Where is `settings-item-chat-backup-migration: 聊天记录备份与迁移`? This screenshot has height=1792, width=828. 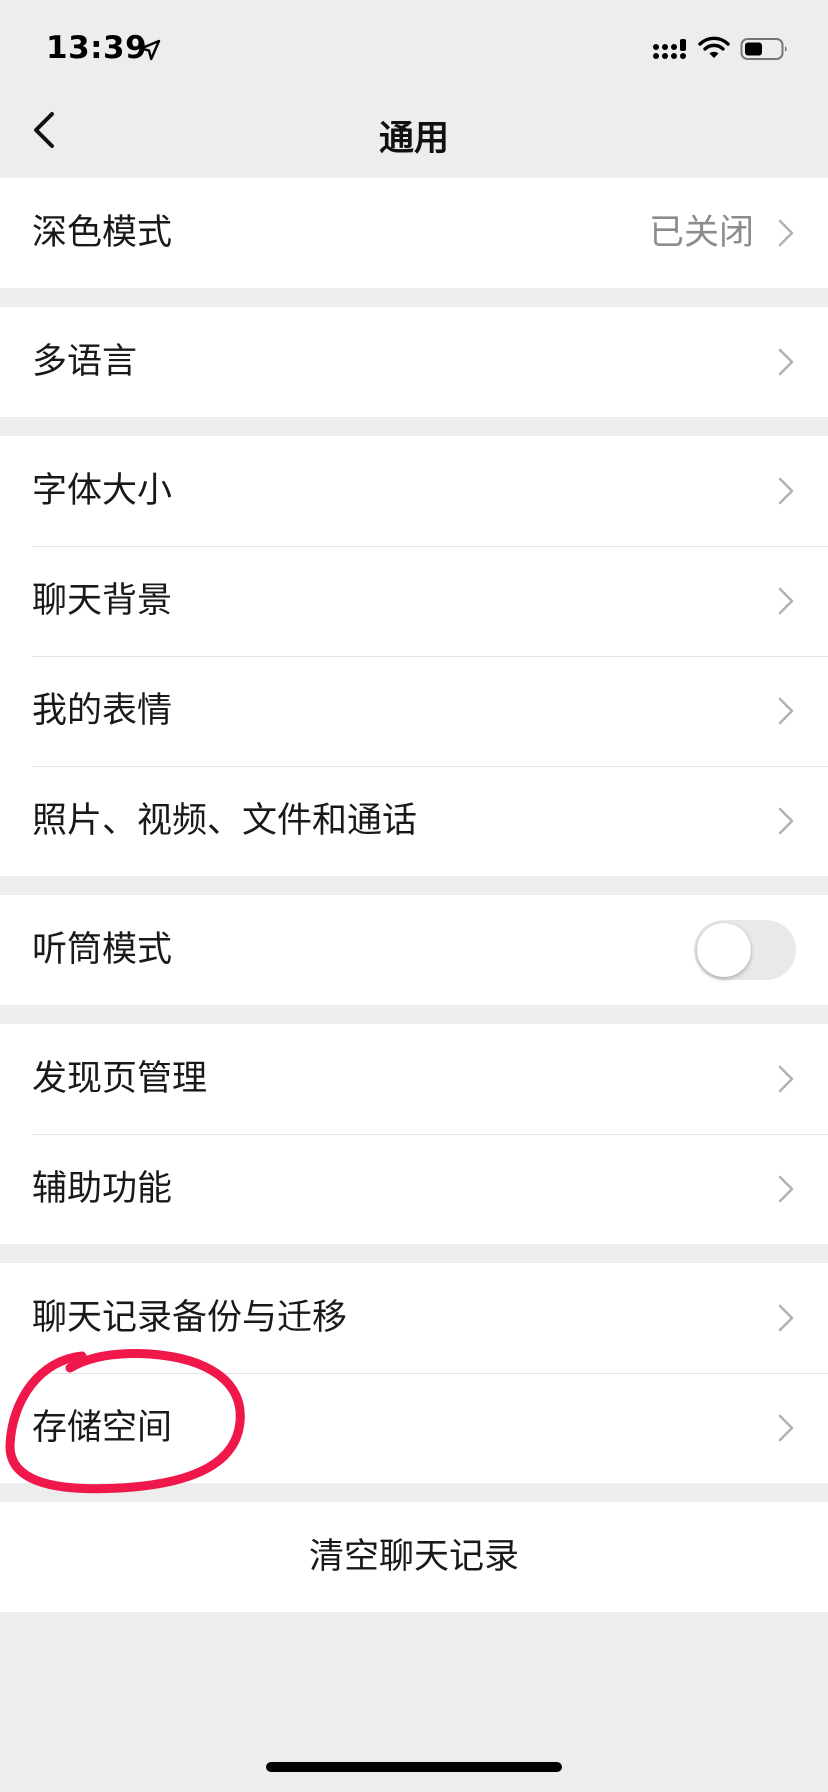 settings-item-chat-backup-migration: 聊天记录备份与迁移 is located at coordinates (414, 1318).